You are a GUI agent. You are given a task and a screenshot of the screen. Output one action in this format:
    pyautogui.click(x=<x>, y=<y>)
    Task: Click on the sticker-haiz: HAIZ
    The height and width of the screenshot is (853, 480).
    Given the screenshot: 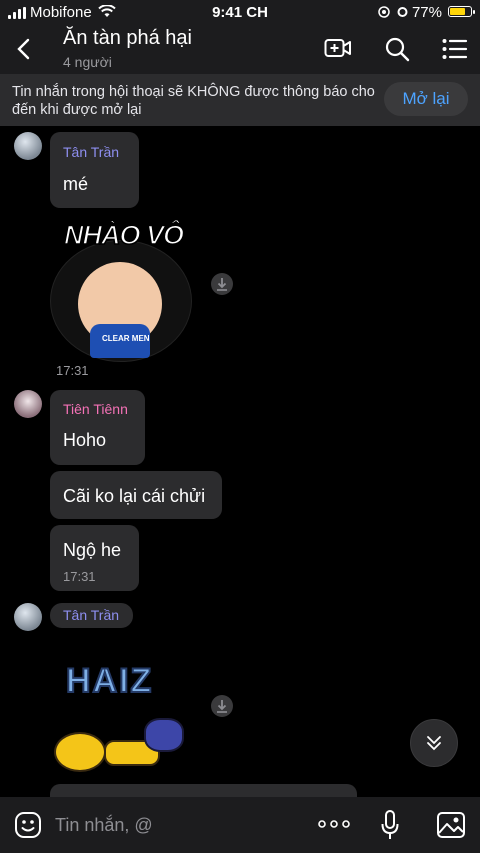 What is the action you would take?
    pyautogui.click(x=123, y=716)
    